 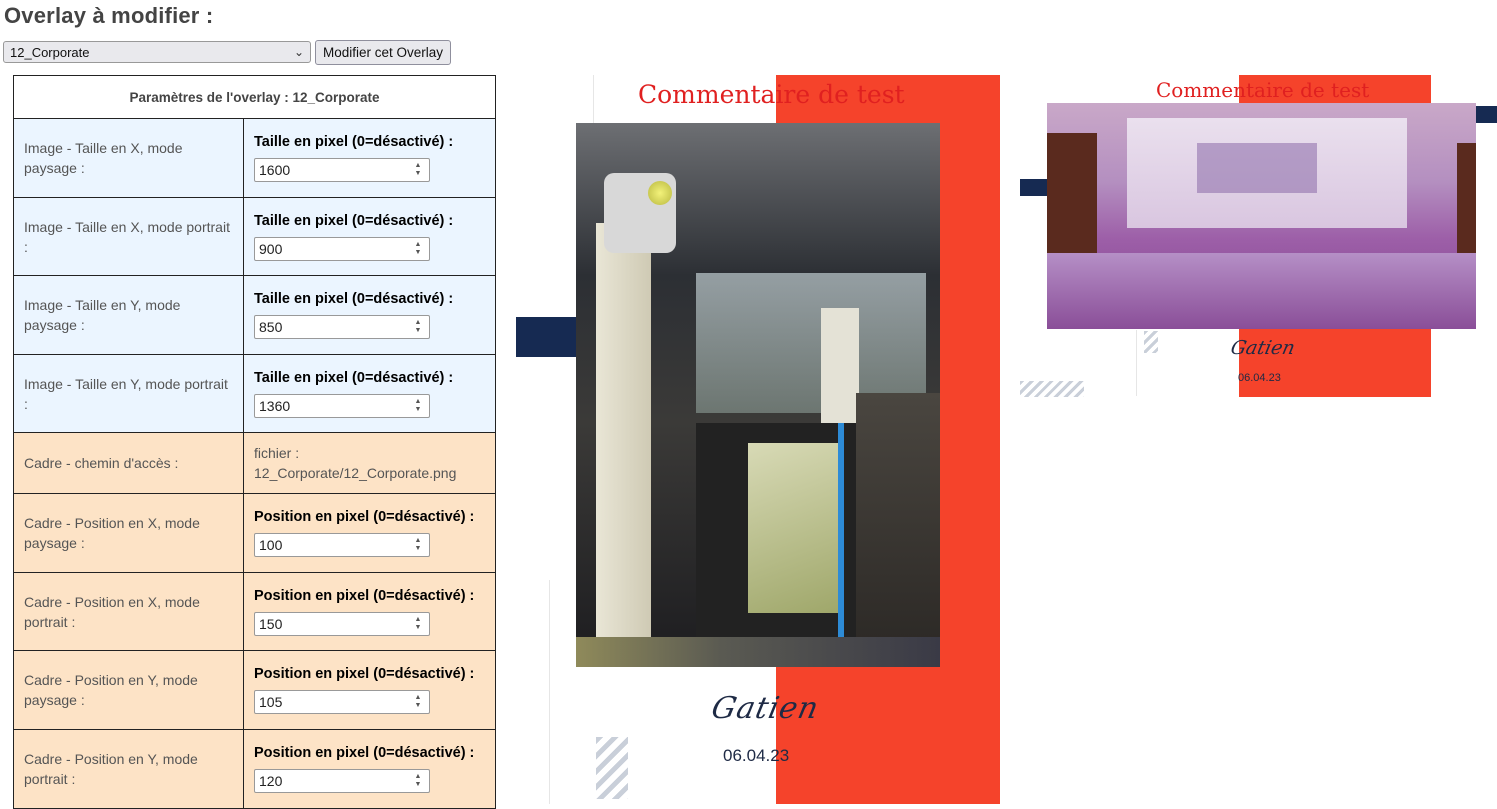 I want to click on param-label: Cadre - Position en X, mode portrait :, so click(x=128, y=611).